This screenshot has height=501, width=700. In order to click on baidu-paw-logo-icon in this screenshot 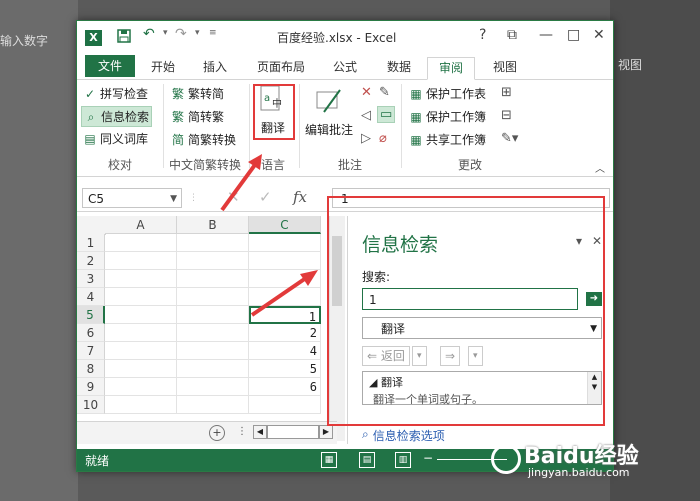, I will do `click(506, 459)`.